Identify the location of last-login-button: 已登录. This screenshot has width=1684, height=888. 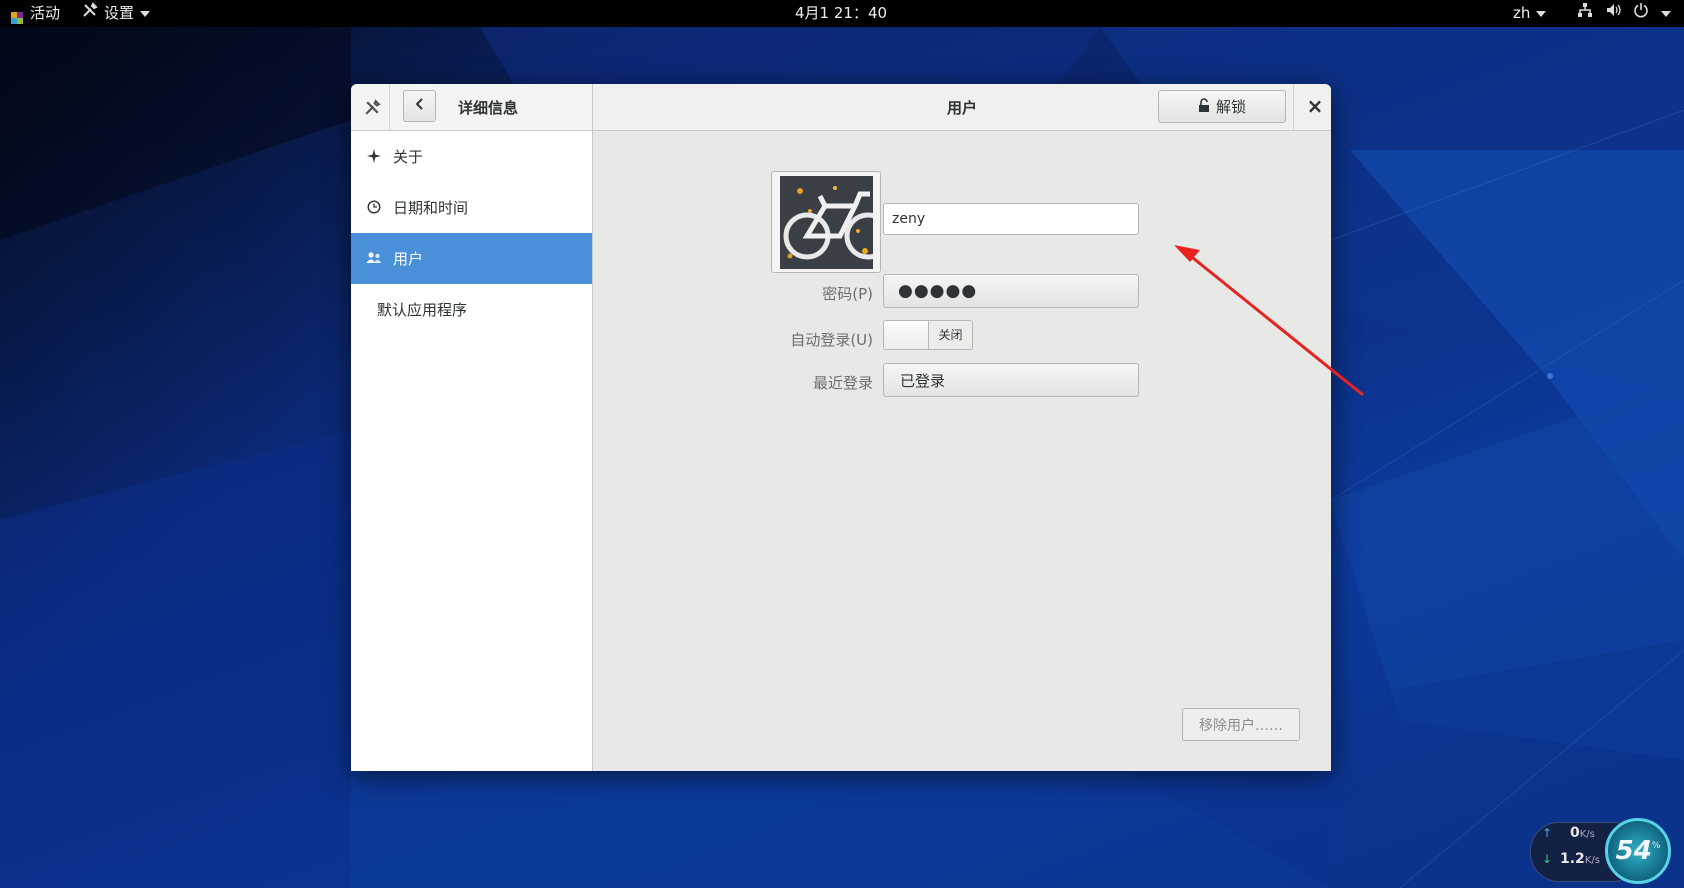
(1011, 380).